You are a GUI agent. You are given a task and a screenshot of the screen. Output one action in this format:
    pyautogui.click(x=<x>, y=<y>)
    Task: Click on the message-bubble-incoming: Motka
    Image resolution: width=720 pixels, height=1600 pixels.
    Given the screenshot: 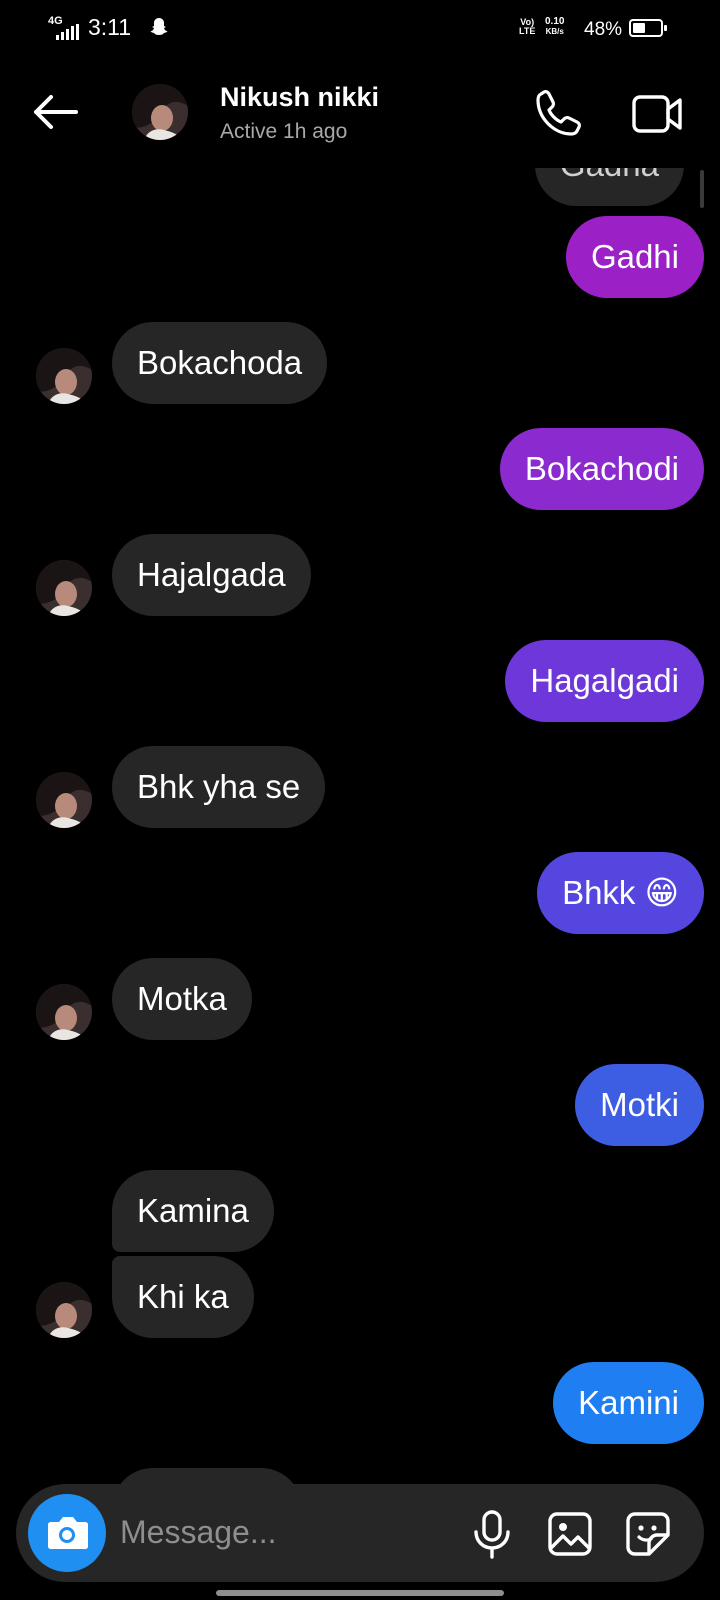 What is the action you would take?
    pyautogui.click(x=182, y=999)
    